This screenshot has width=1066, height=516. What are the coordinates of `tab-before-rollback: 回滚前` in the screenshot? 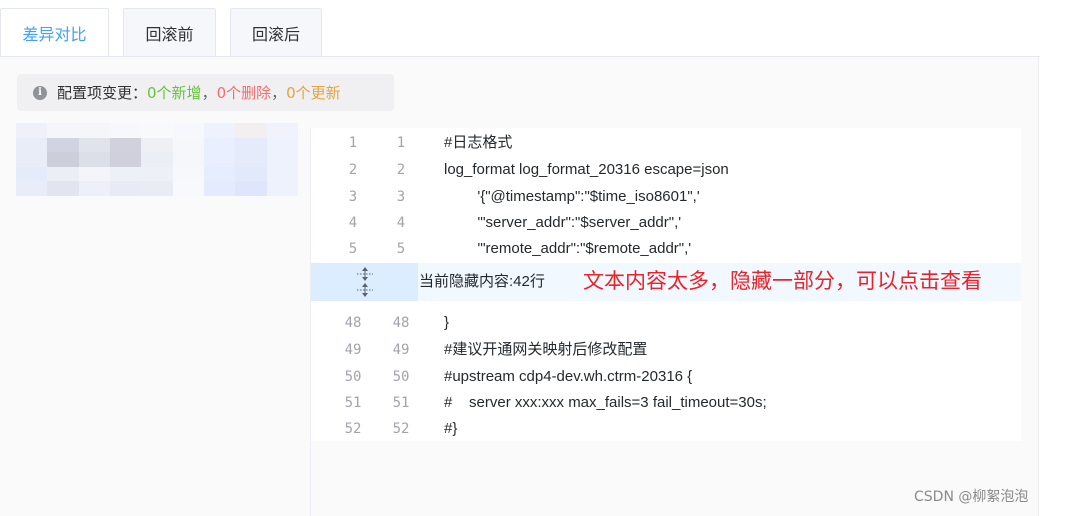 It's located at (169, 32).